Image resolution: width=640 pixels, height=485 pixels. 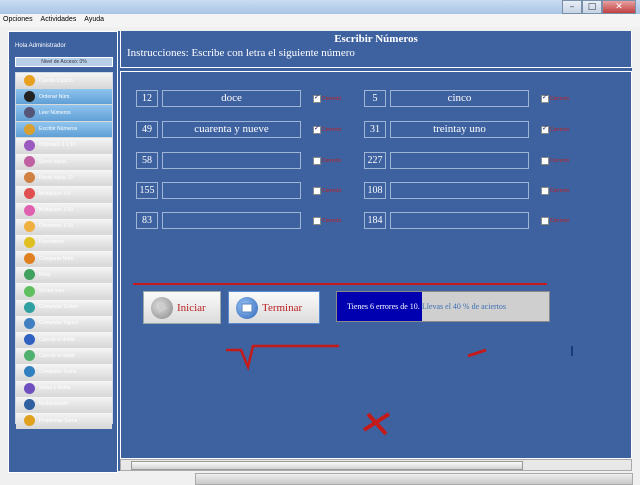 What do you see at coordinates (375, 220) in the screenshot?
I see `number-right-4: 184` at bounding box center [375, 220].